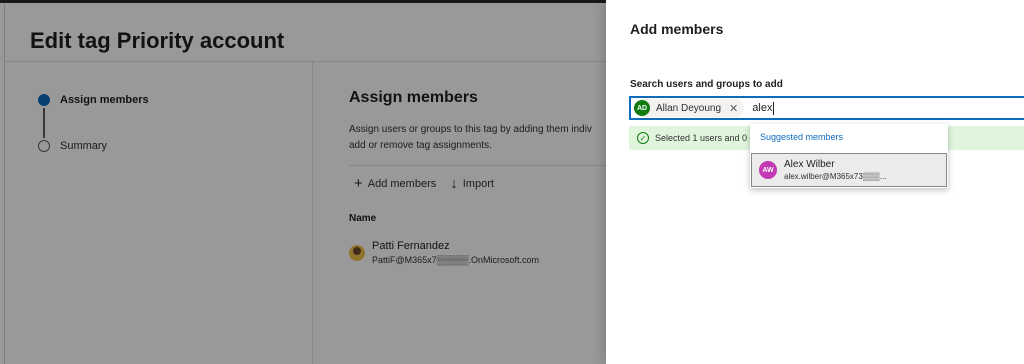 Image resolution: width=1024 pixels, height=364 pixels. Describe the element at coordinates (802, 137) in the screenshot. I see `suggestions-header: Suggested members` at that location.